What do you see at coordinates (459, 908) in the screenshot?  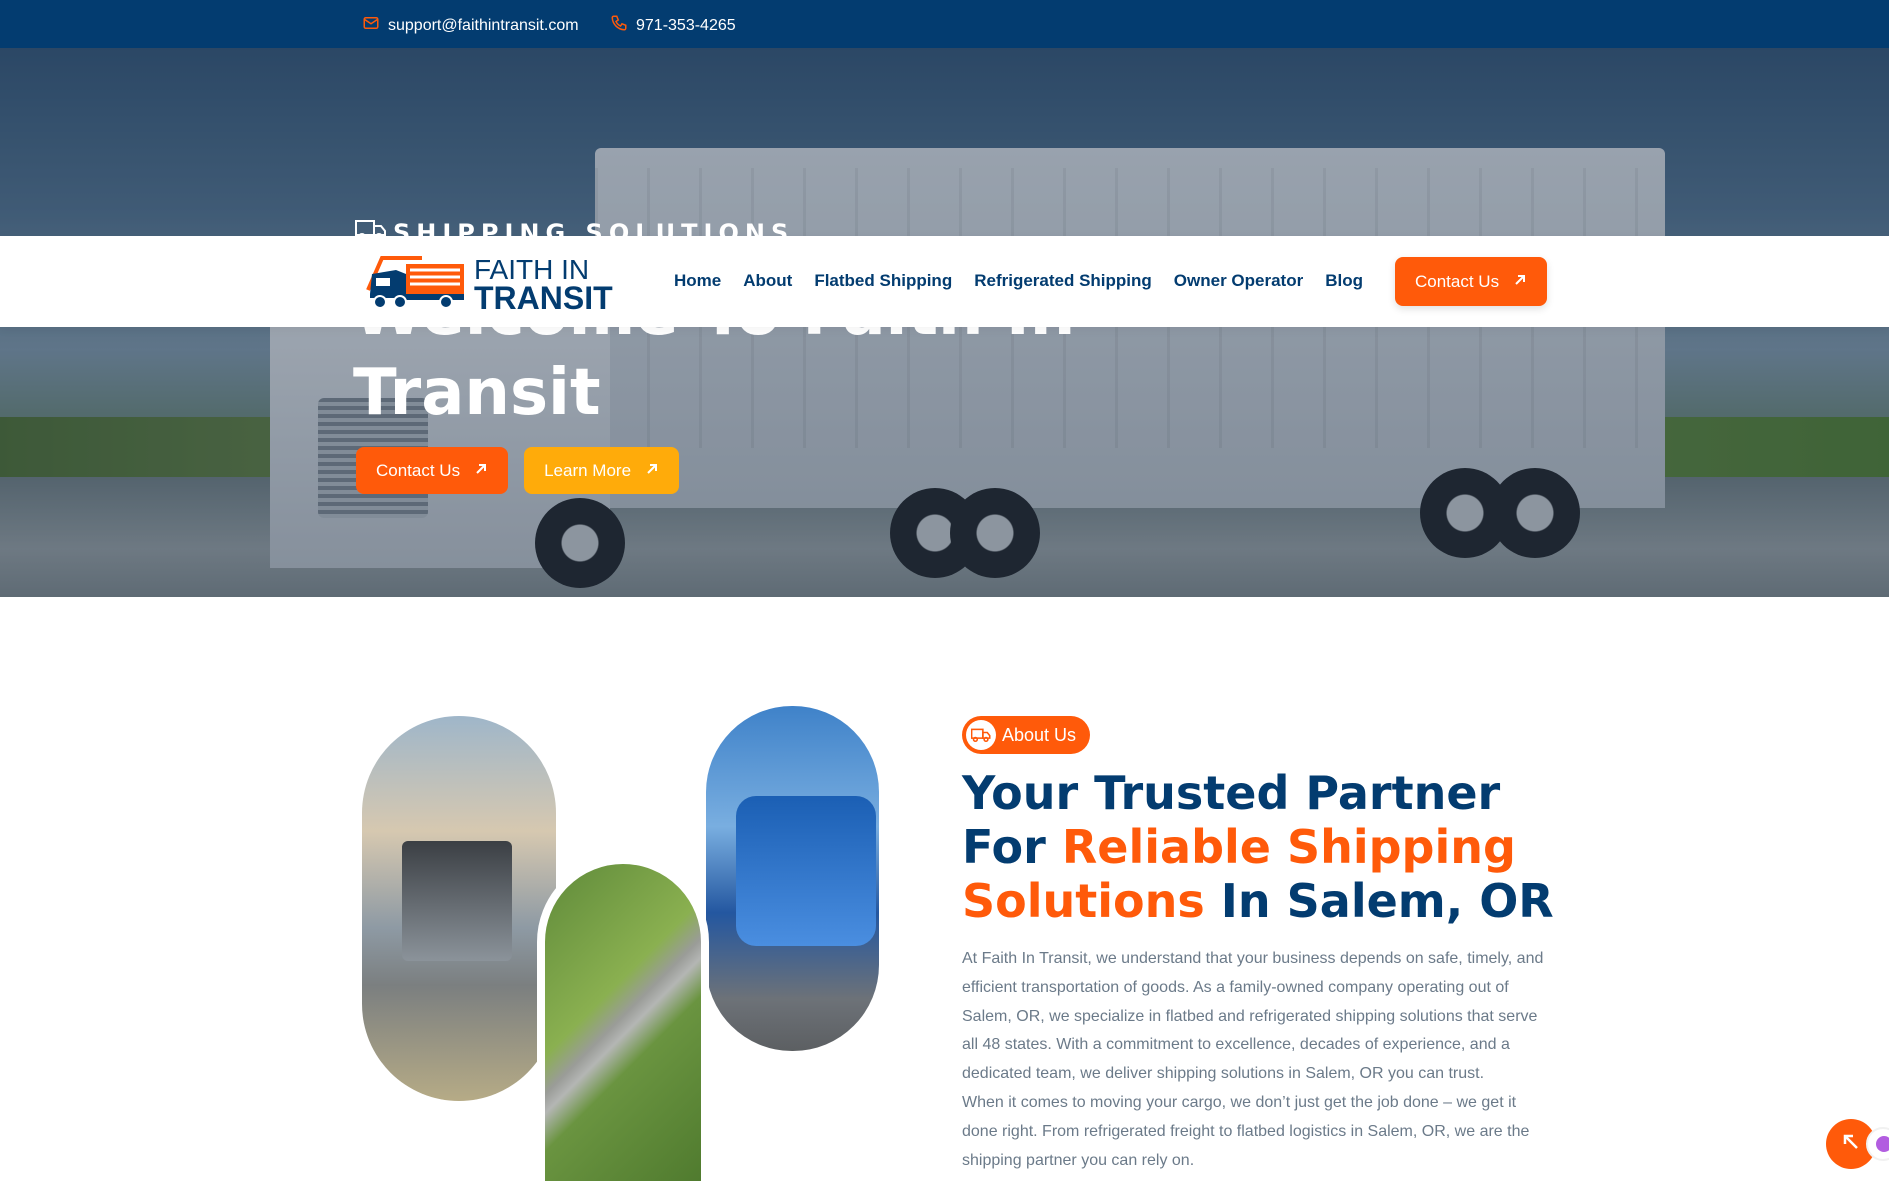 I see `about-image-highway-truck` at bounding box center [459, 908].